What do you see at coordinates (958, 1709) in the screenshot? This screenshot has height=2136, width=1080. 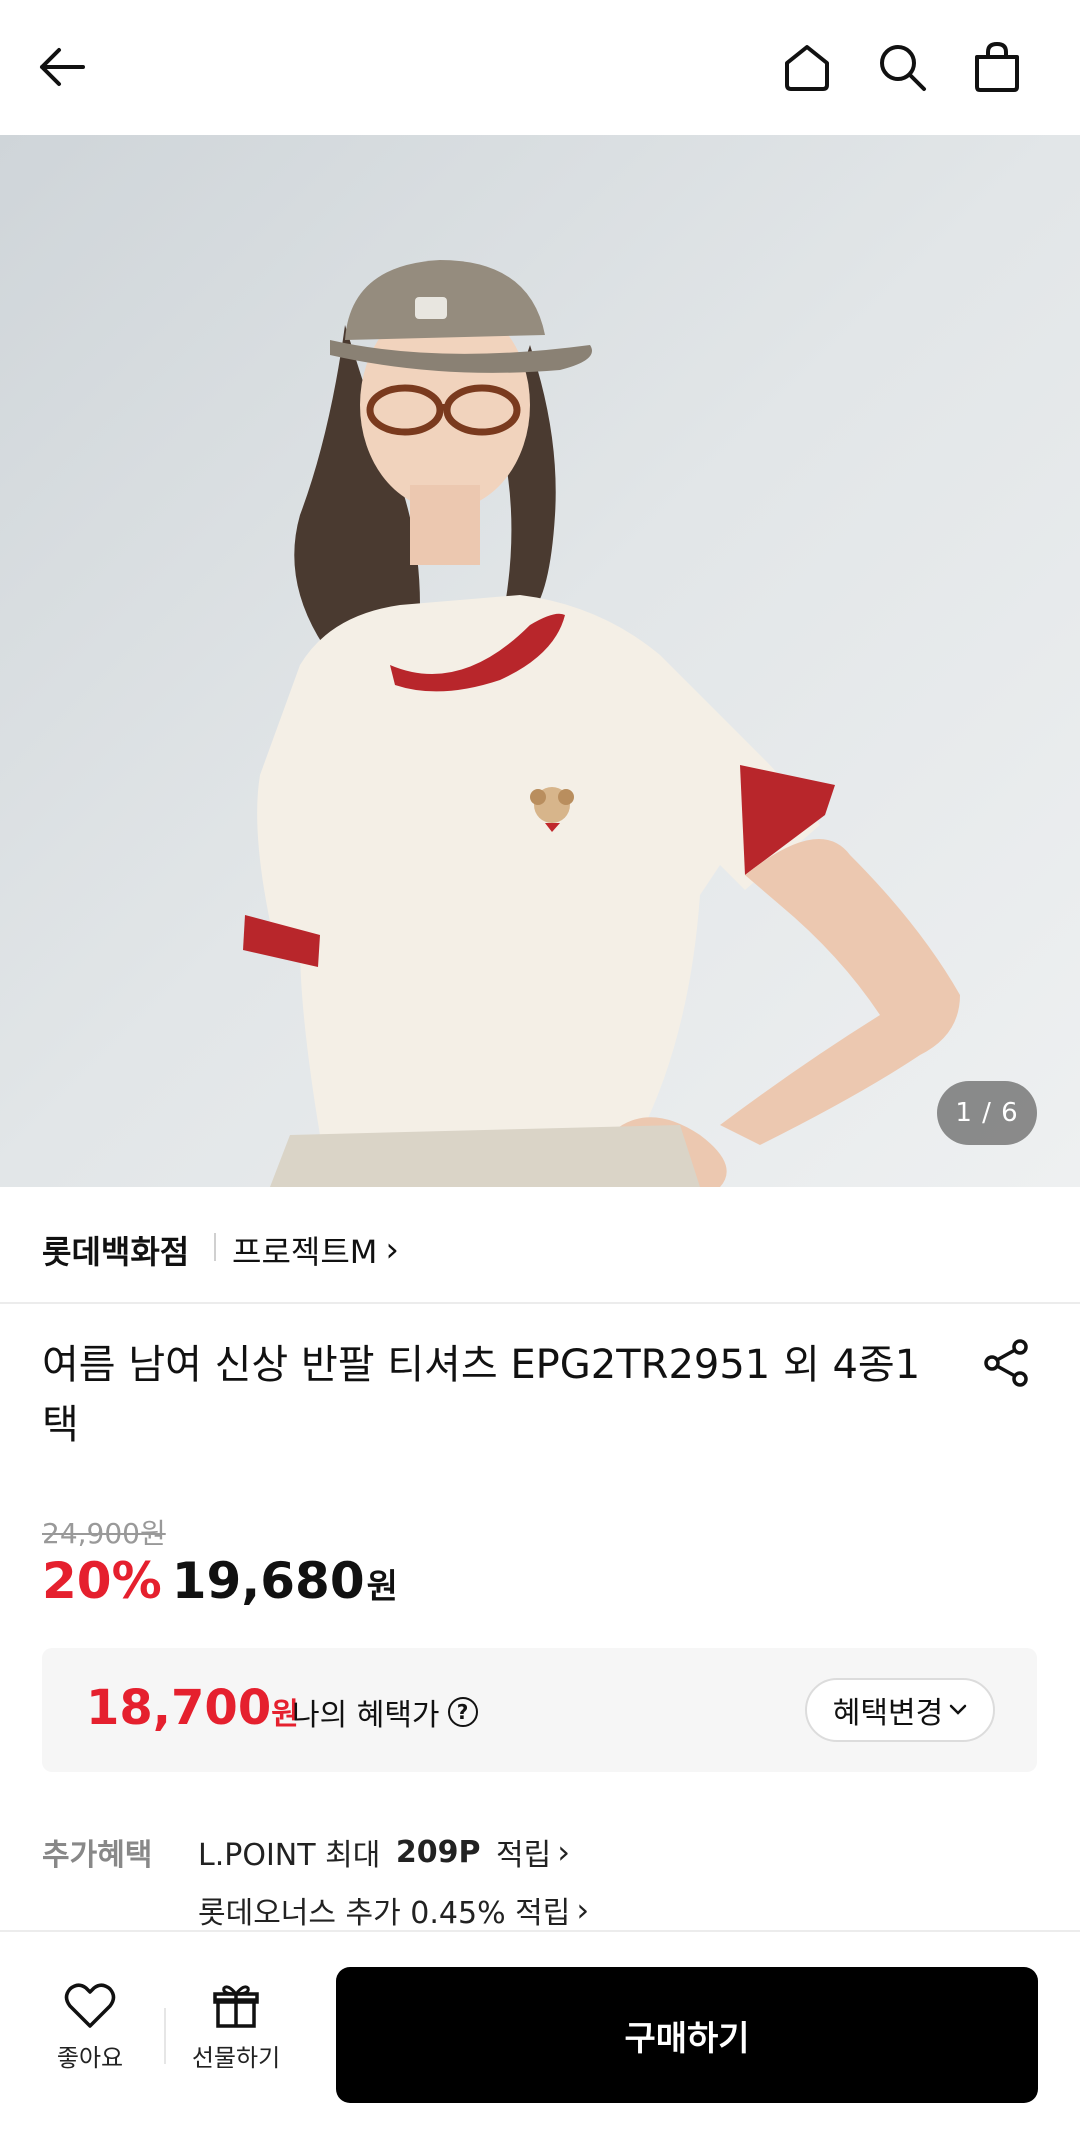 I see `chevron-down-icon` at bounding box center [958, 1709].